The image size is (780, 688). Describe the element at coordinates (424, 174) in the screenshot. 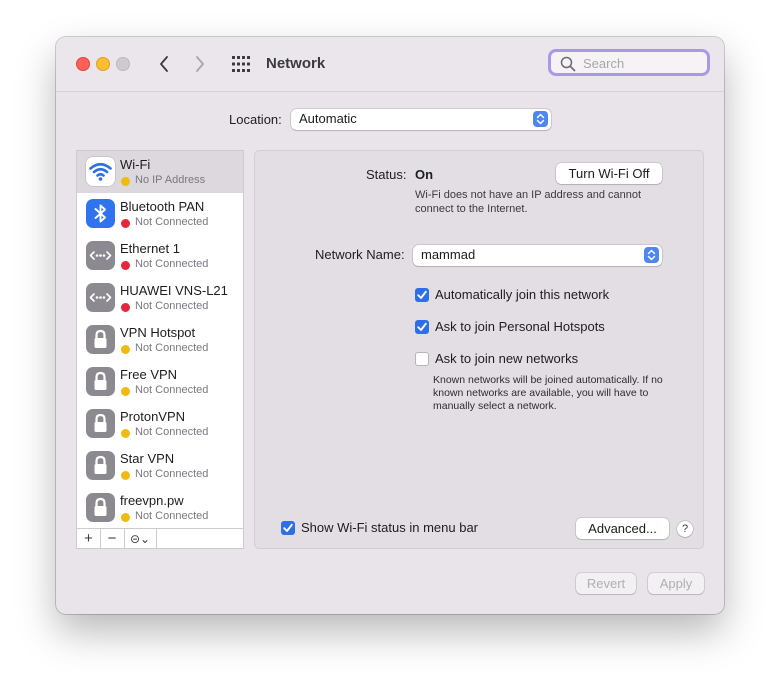

I see `status-value: On` at that location.